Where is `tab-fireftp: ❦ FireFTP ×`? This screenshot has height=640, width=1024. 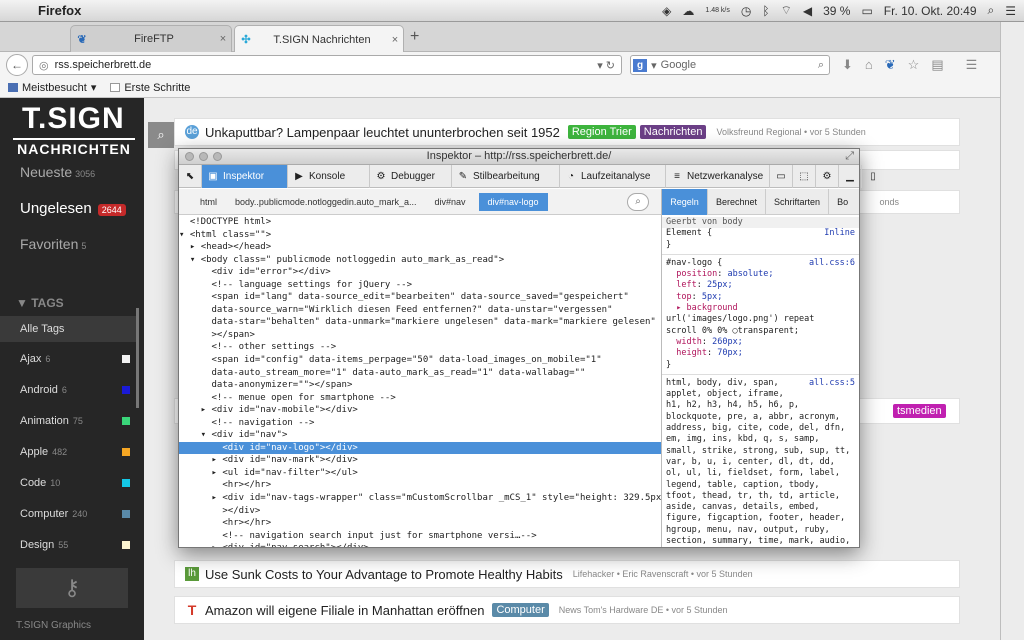
tab-fireftp: ❦ FireFTP × is located at coordinates (151, 38).